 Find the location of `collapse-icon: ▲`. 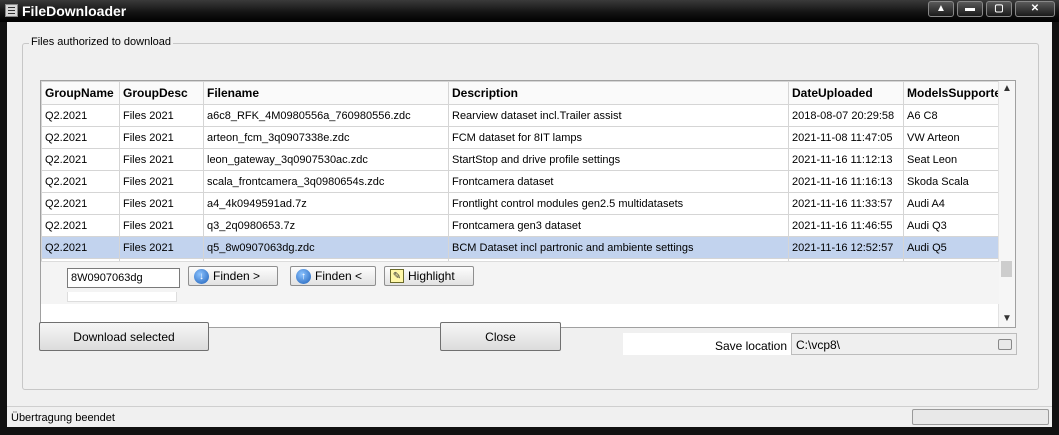

collapse-icon: ▲ is located at coordinates (941, 9).